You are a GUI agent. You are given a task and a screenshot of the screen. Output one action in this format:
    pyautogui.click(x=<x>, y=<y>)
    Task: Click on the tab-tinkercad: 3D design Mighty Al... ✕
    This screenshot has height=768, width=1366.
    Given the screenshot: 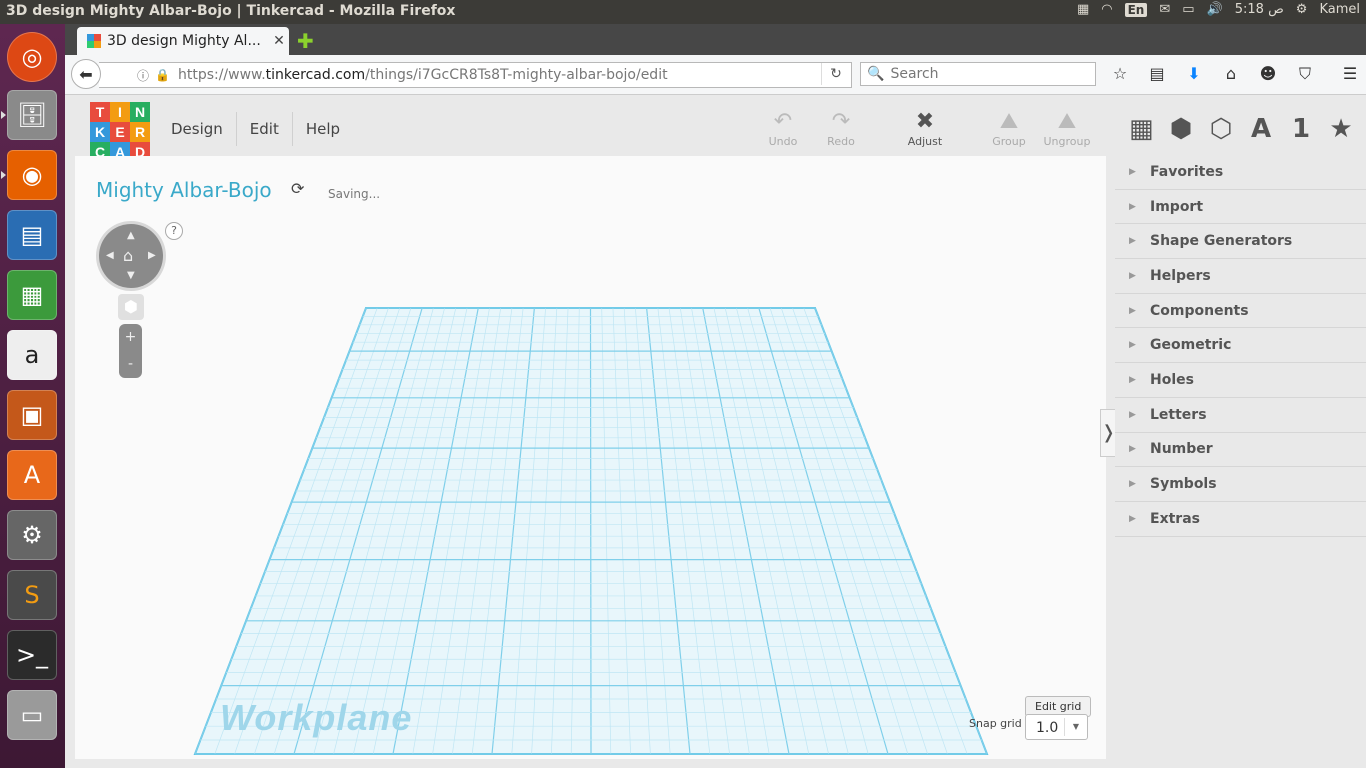 What is the action you would take?
    pyautogui.click(x=183, y=41)
    